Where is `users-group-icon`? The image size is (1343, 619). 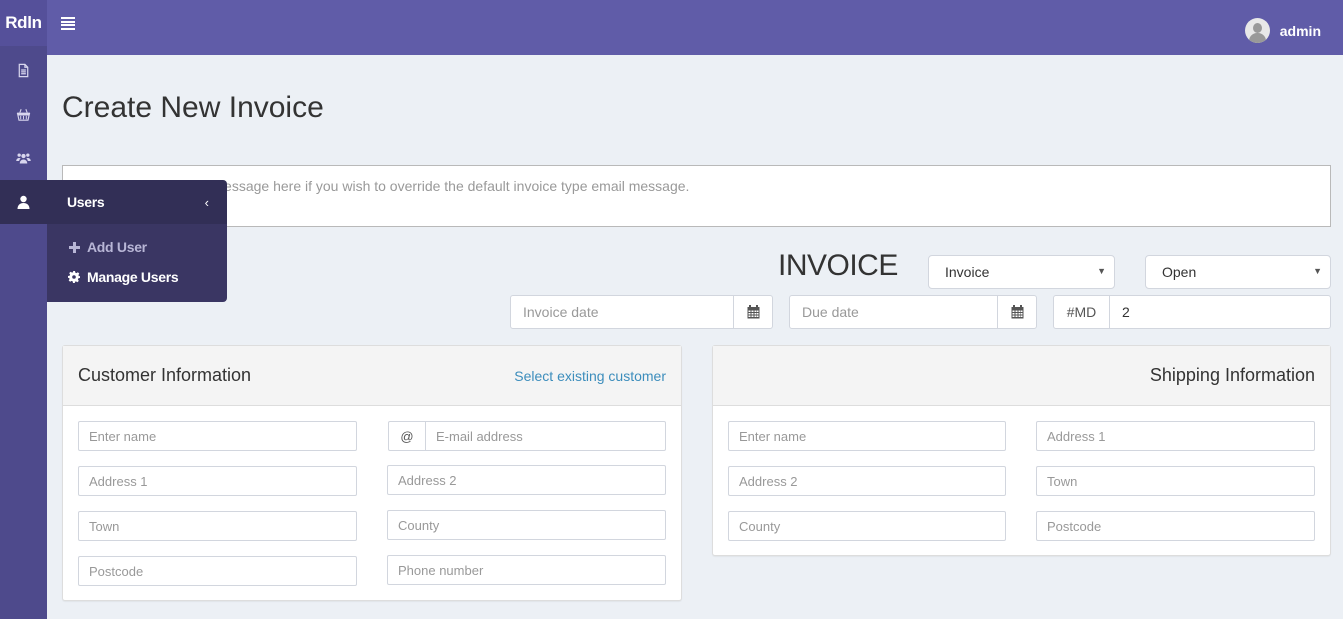 users-group-icon is located at coordinates (23, 158).